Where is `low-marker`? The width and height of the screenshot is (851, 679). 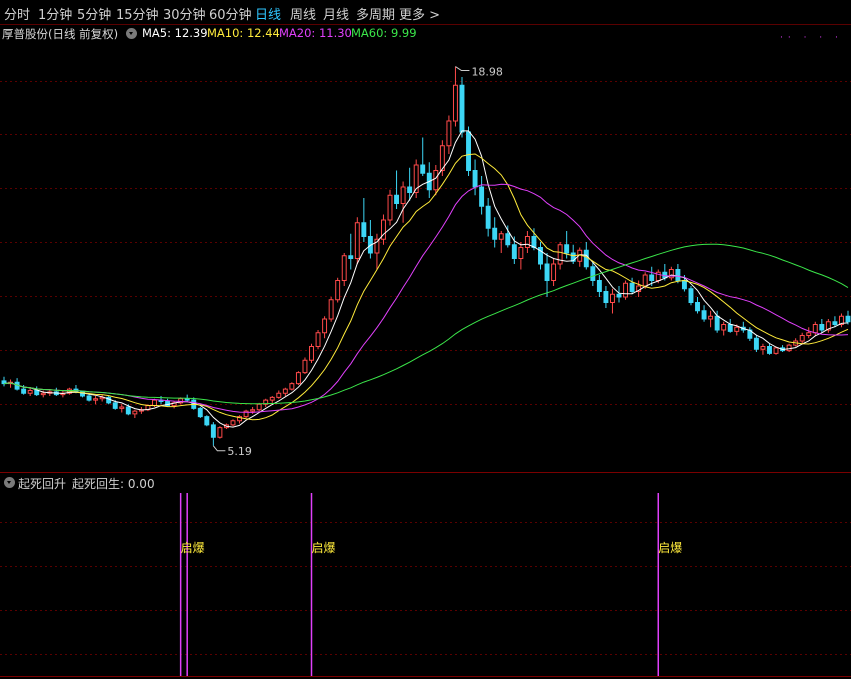 low-marker is located at coordinates (219, 448).